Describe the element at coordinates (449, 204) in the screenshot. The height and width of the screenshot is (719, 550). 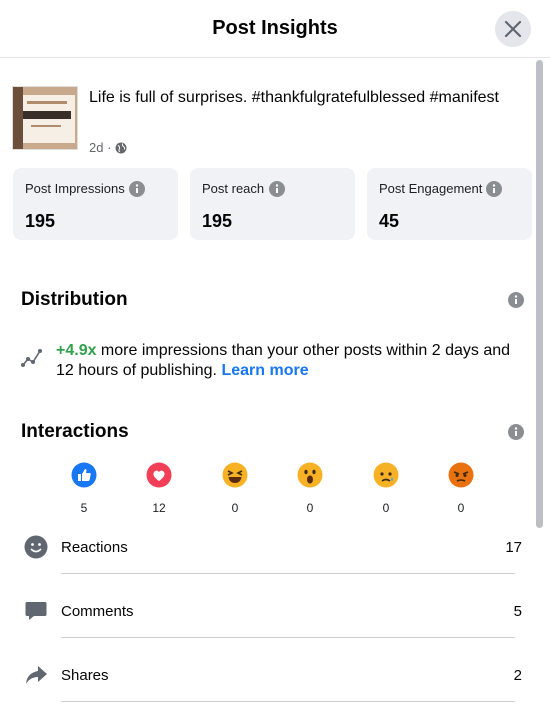
I see `stat-card-engagement: Post Engagement 45` at that location.